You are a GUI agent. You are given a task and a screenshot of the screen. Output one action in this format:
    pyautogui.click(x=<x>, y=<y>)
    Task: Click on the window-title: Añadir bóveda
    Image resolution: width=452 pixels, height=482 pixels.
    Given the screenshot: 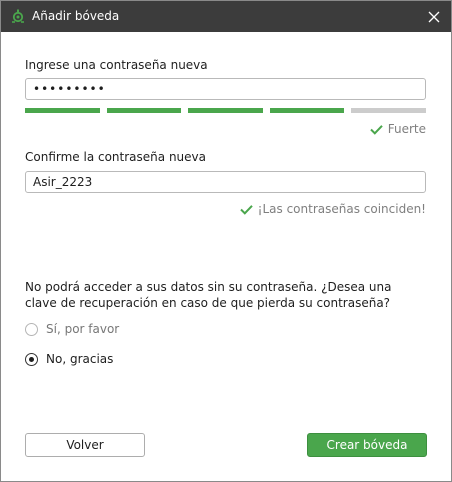 What is the action you would take?
    pyautogui.click(x=76, y=16)
    